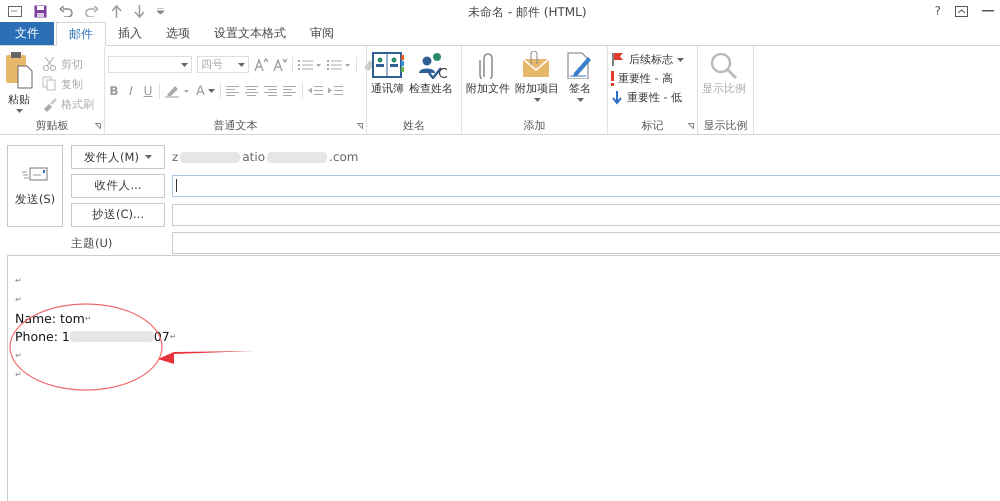 Image resolution: width=1000 pixels, height=501 pixels. I want to click on paste-button: 粘贴, so click(19, 82).